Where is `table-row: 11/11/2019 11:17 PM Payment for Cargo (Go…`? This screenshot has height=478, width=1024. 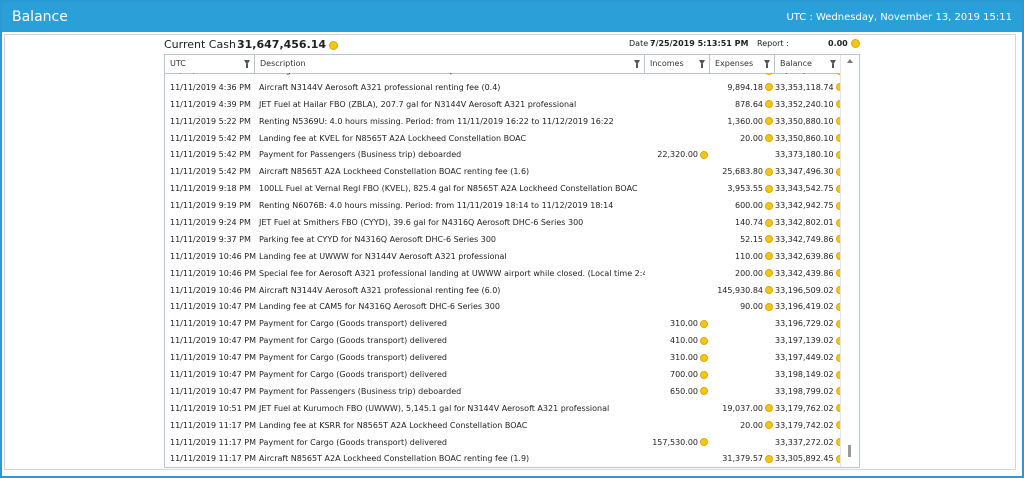 table-row: 11/11/2019 11:17 PM Payment for Cargo (Go… is located at coordinates (503, 443).